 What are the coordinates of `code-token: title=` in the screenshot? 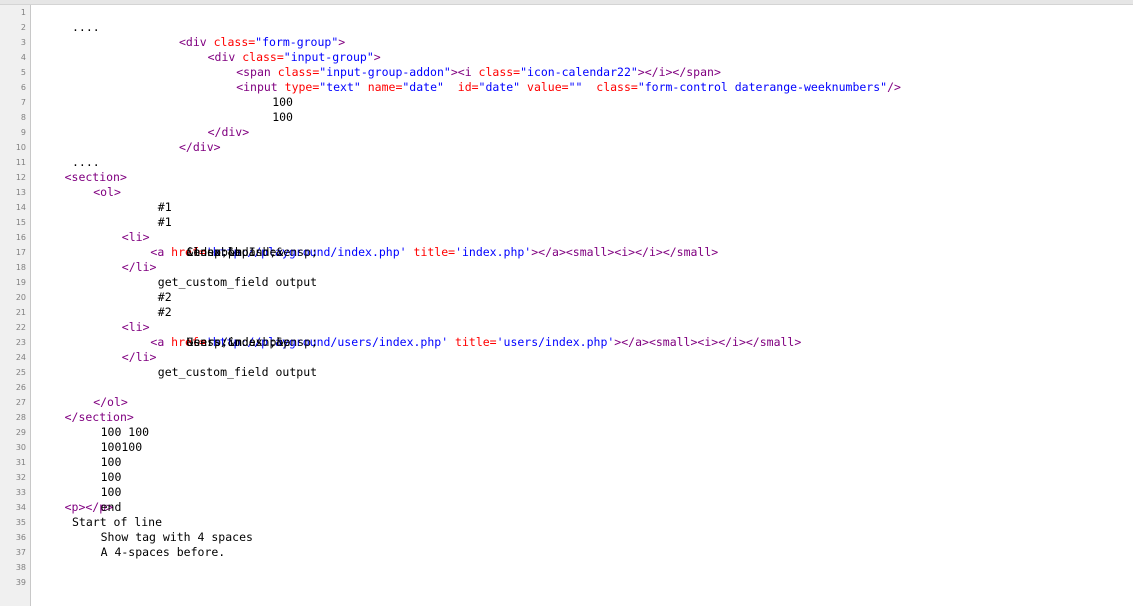 It's located at (431, 252).